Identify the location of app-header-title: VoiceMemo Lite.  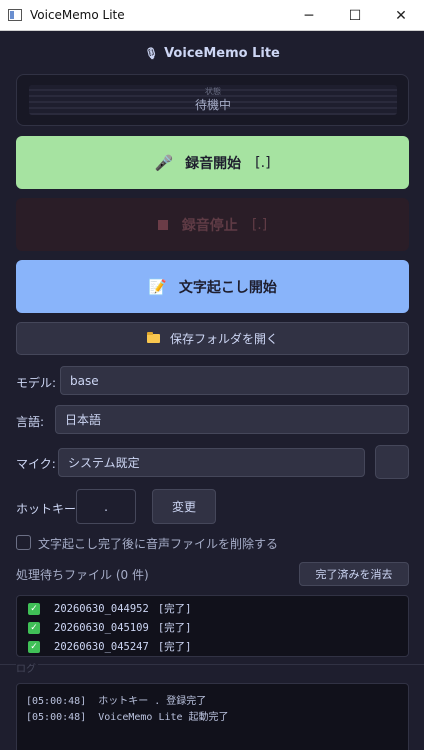
(222, 53).